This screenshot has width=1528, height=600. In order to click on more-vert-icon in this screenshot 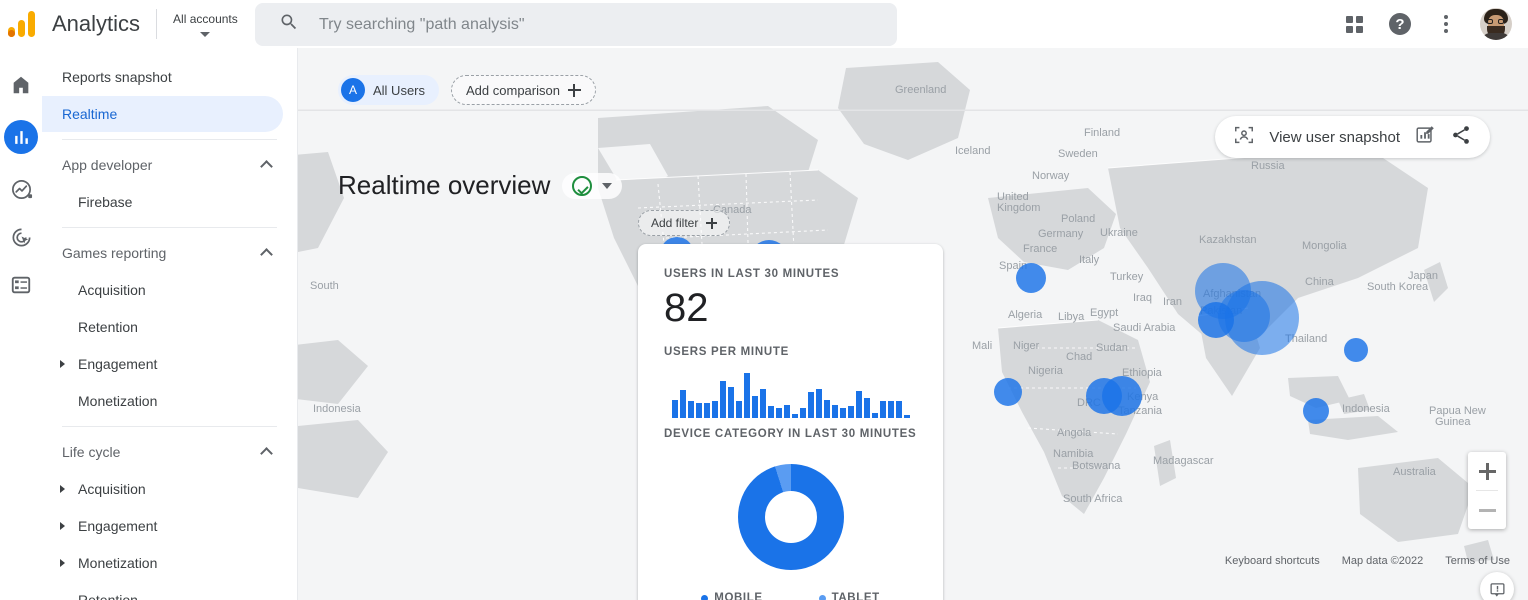, I will do `click(1446, 24)`.